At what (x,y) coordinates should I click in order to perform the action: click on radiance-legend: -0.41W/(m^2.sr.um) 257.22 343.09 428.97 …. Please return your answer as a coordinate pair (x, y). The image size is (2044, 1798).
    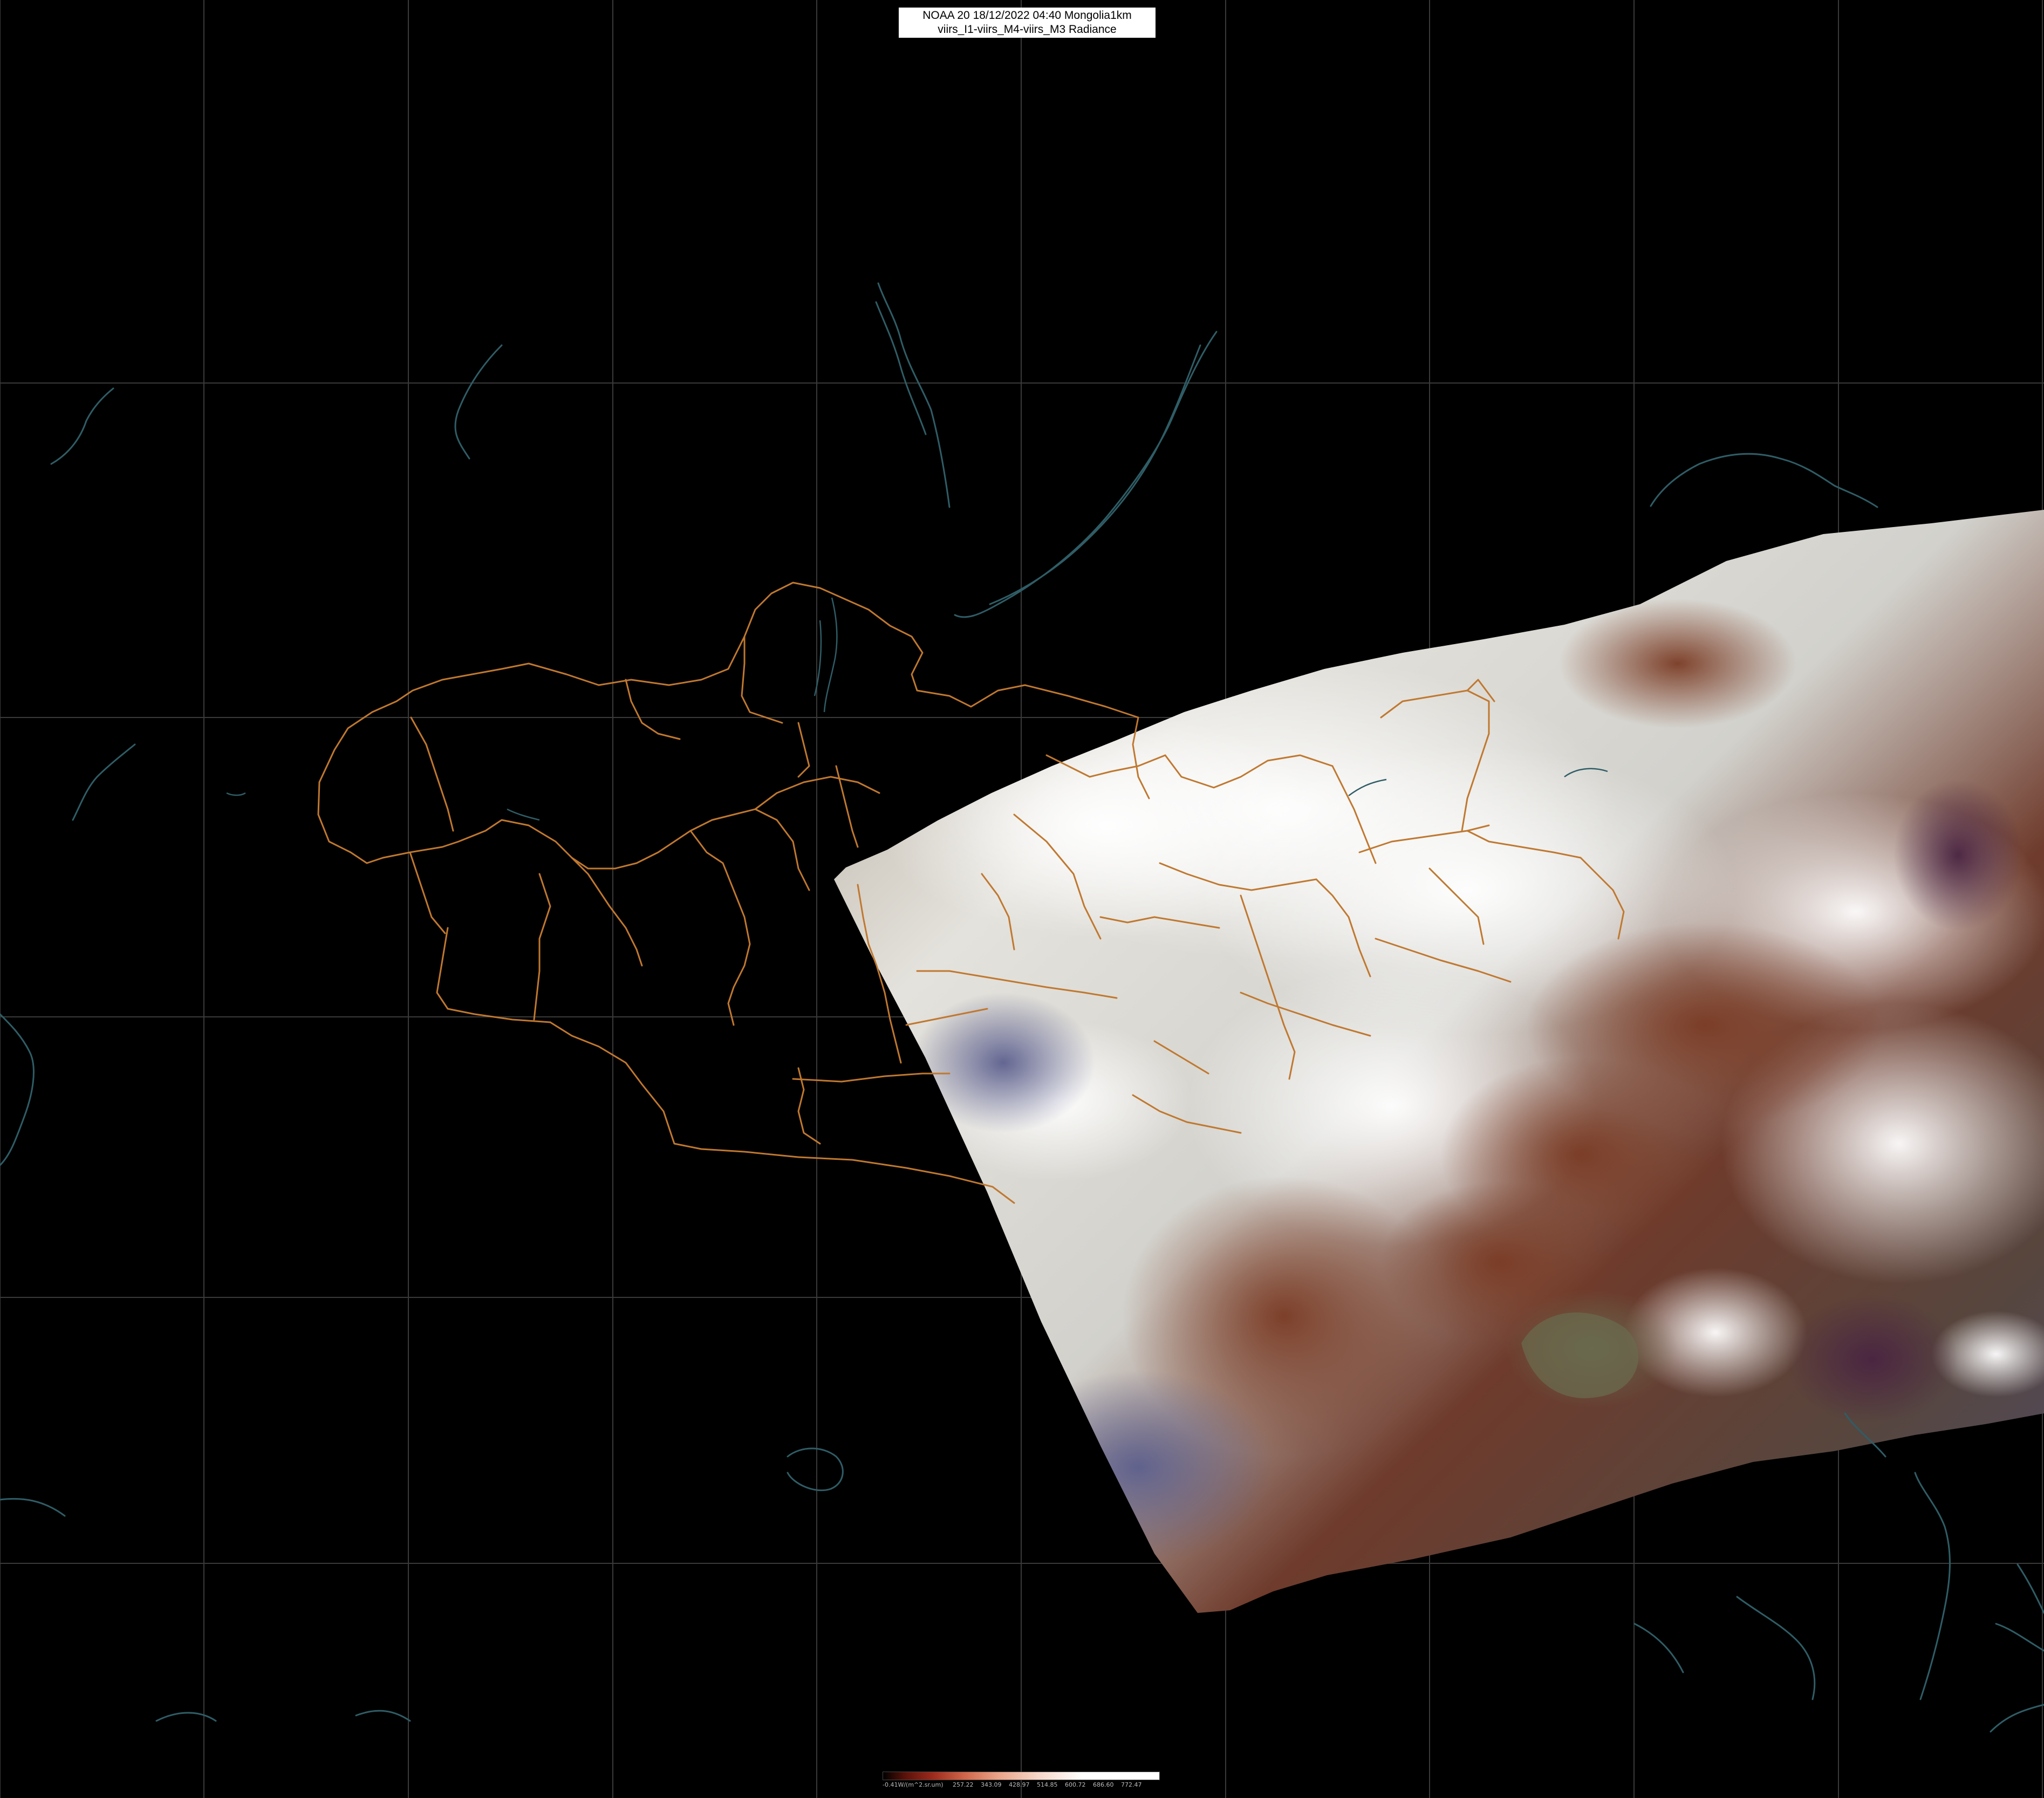
    Looking at the image, I should click on (1021, 1782).